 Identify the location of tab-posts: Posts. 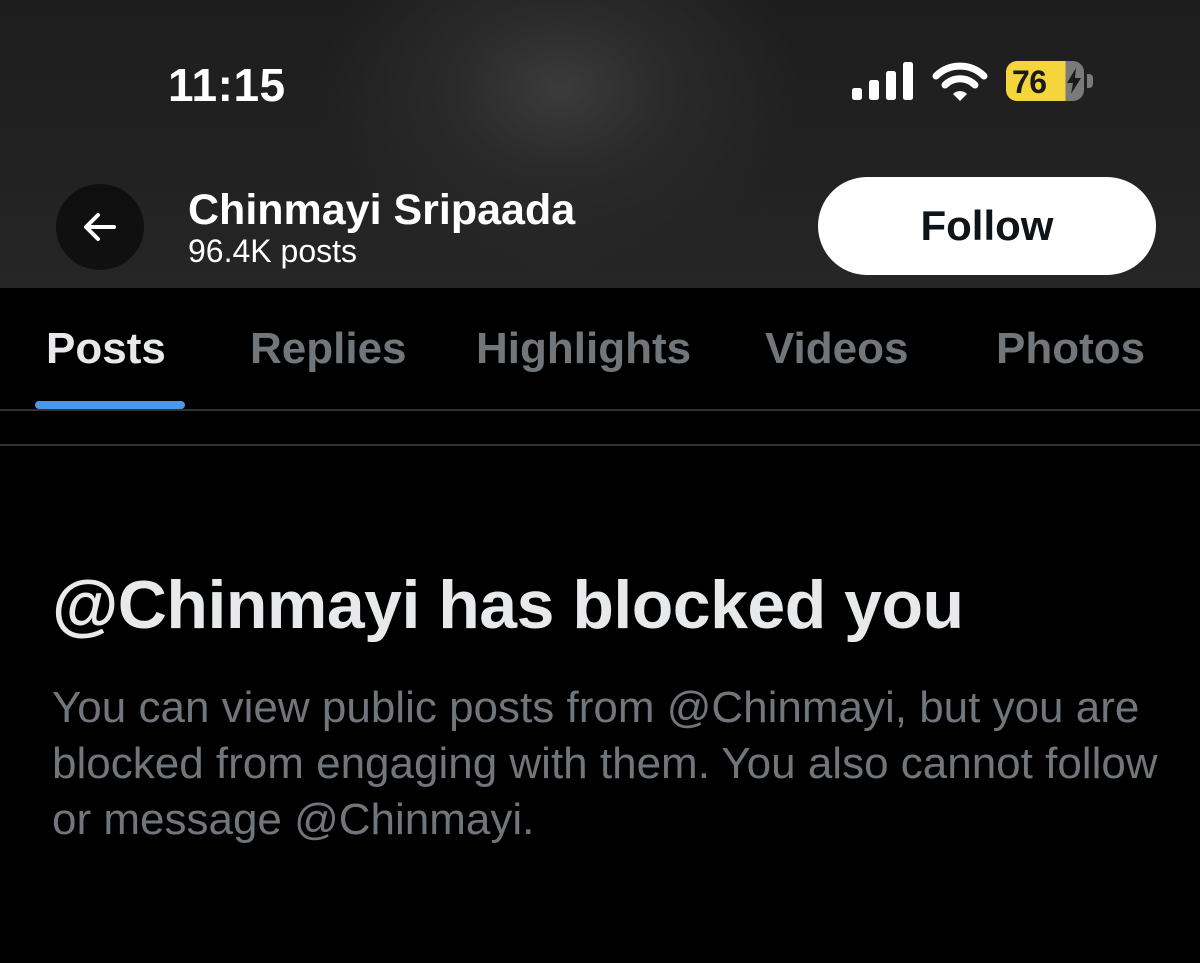
(106, 349).